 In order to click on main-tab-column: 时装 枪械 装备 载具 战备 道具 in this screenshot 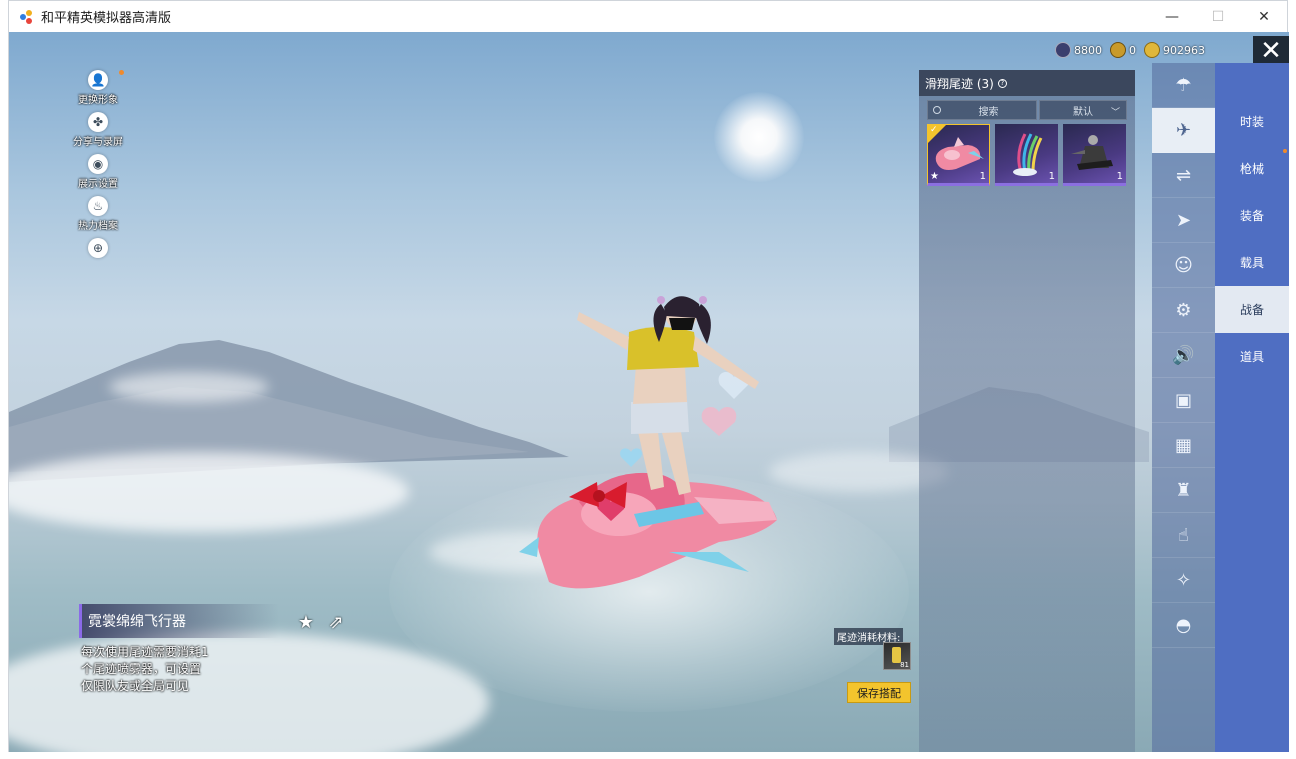, I will do `click(1252, 407)`.